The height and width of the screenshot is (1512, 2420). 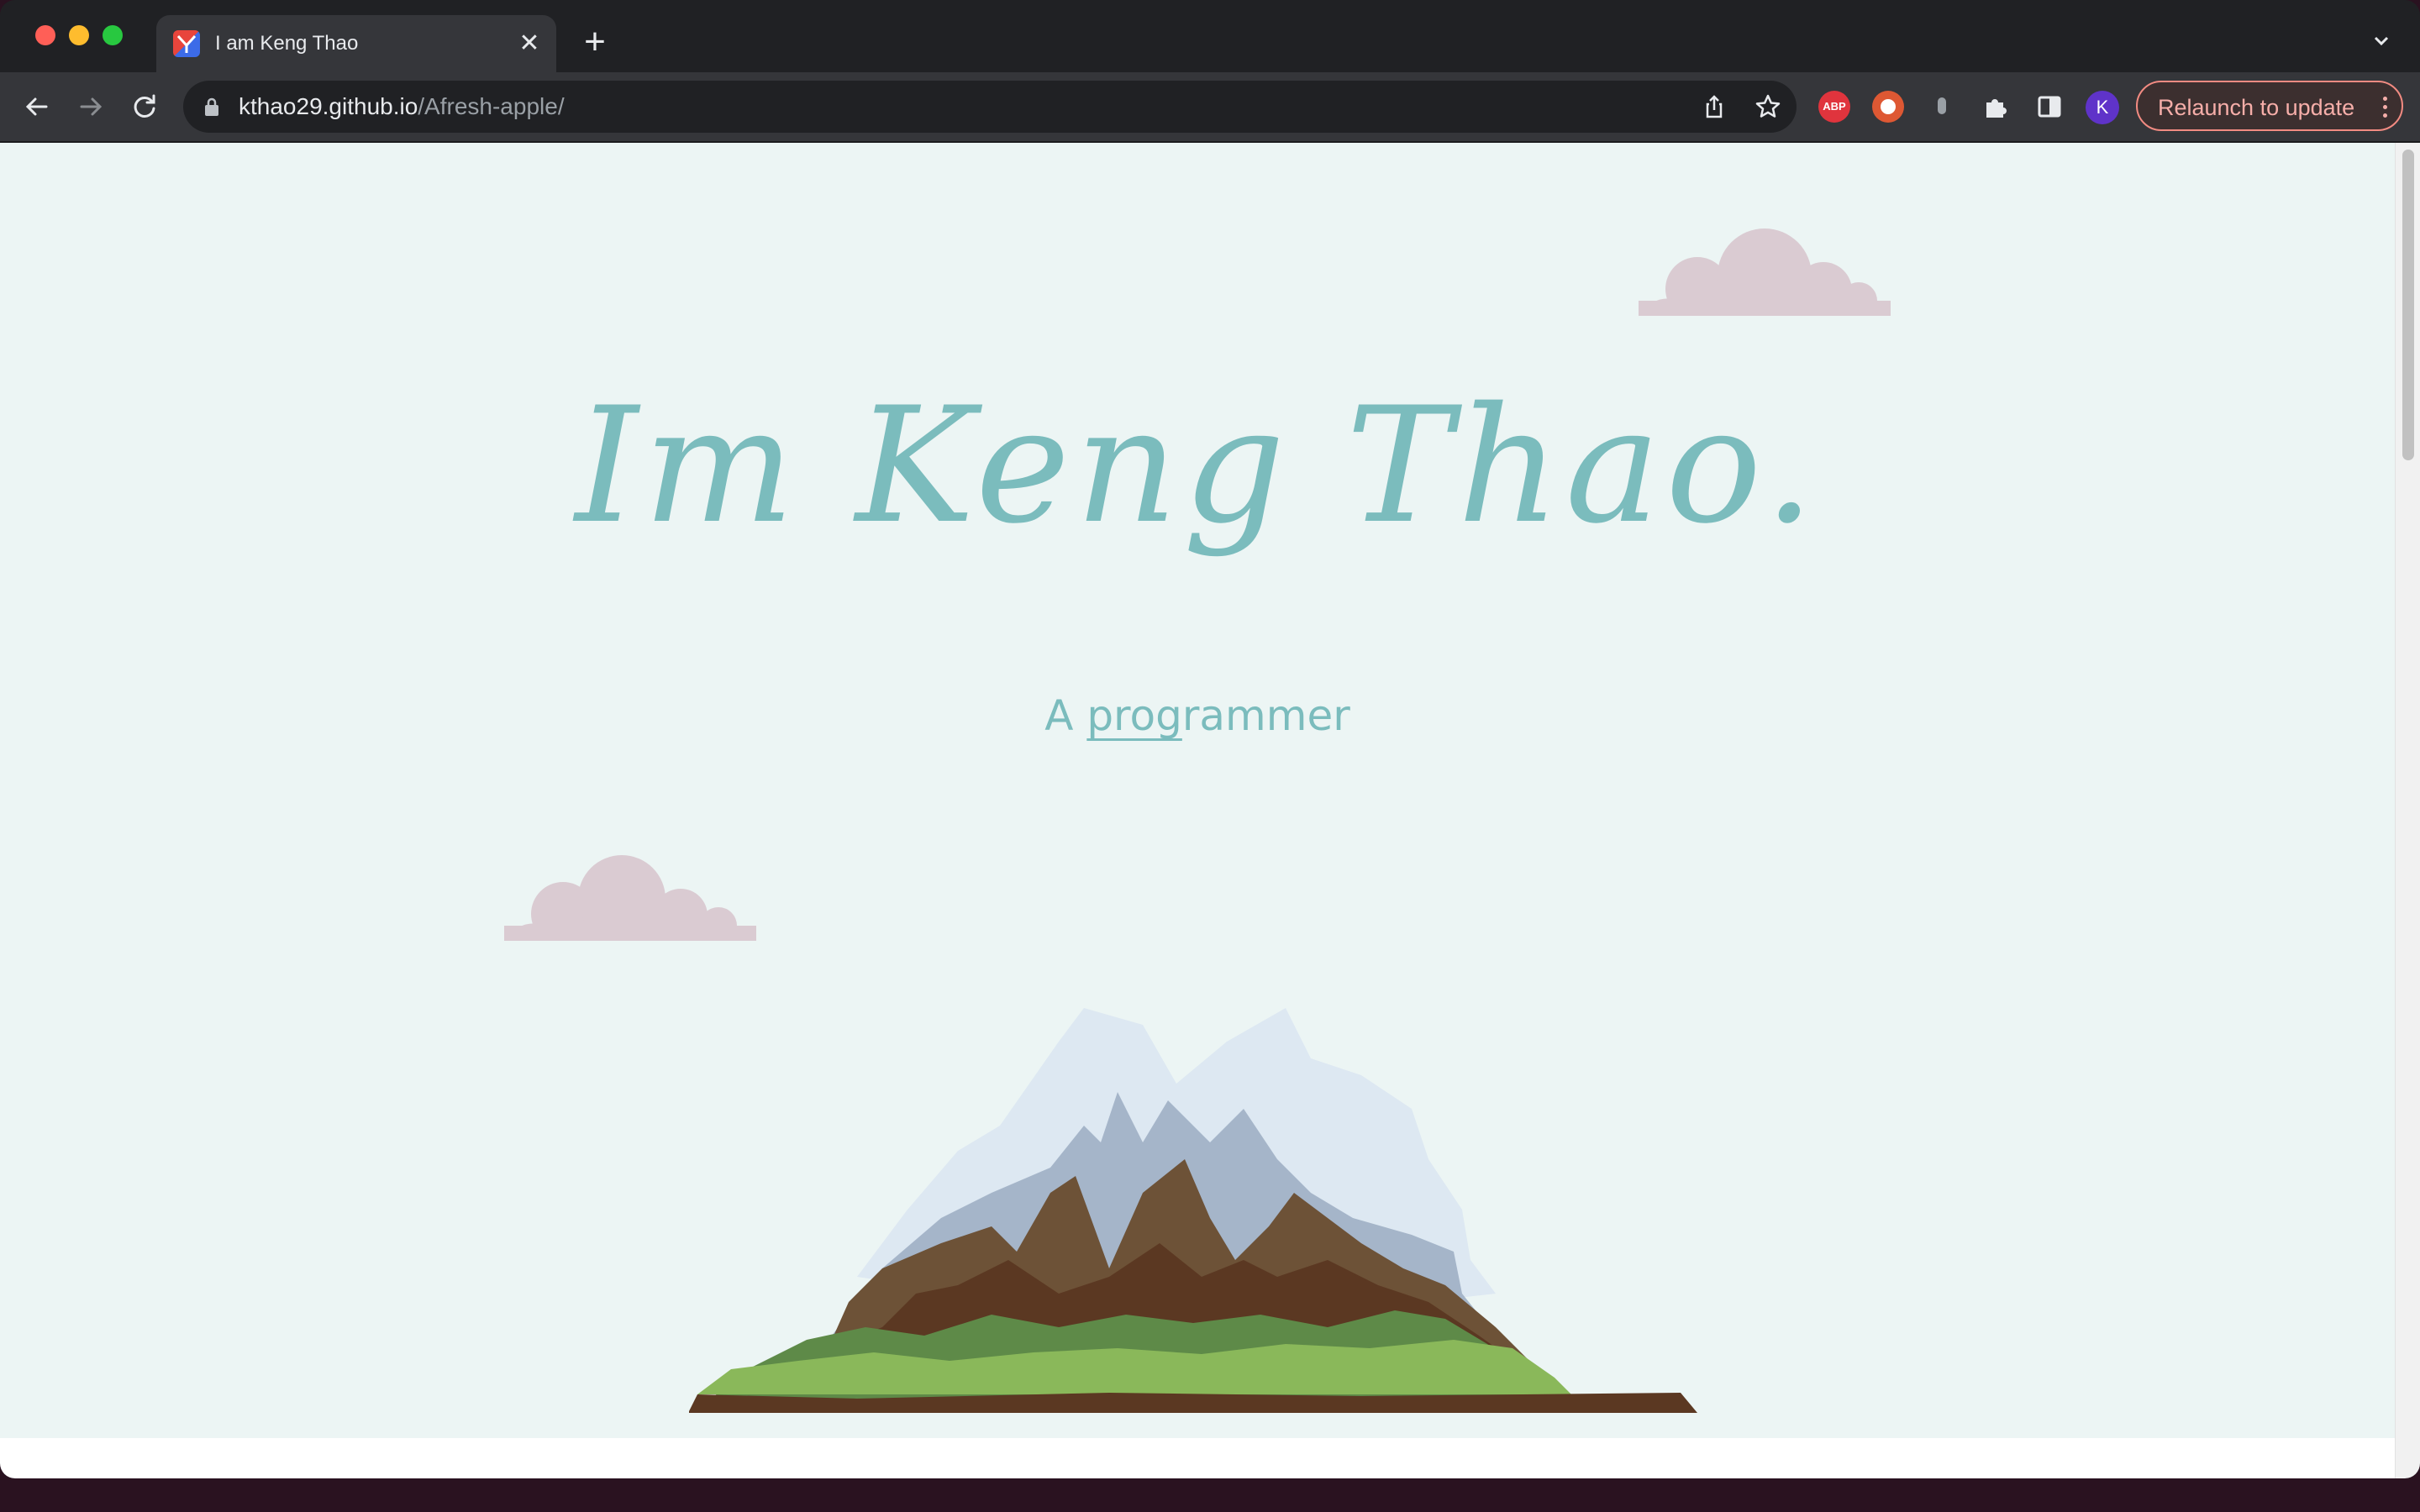 What do you see at coordinates (45, 35) in the screenshot?
I see `close-window-button` at bounding box center [45, 35].